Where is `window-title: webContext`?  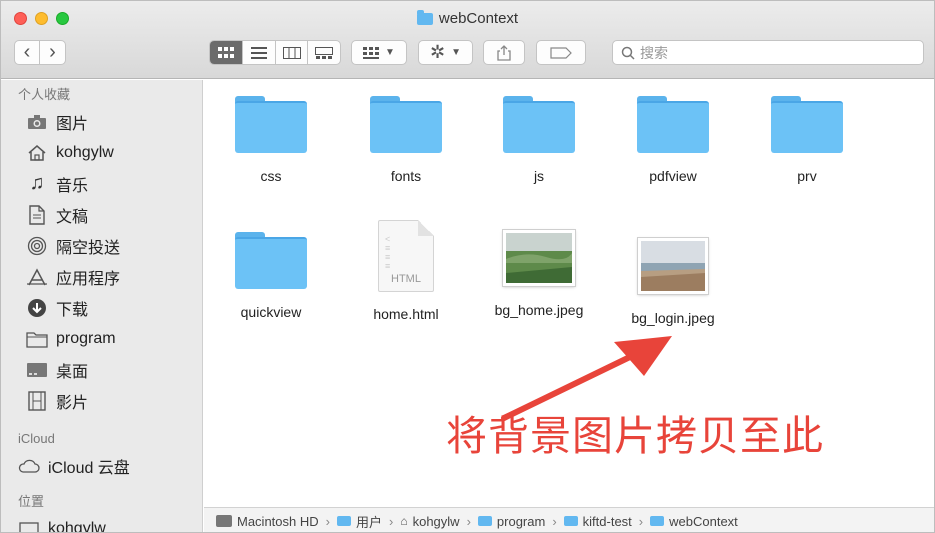 window-title: webContext is located at coordinates (467, 18).